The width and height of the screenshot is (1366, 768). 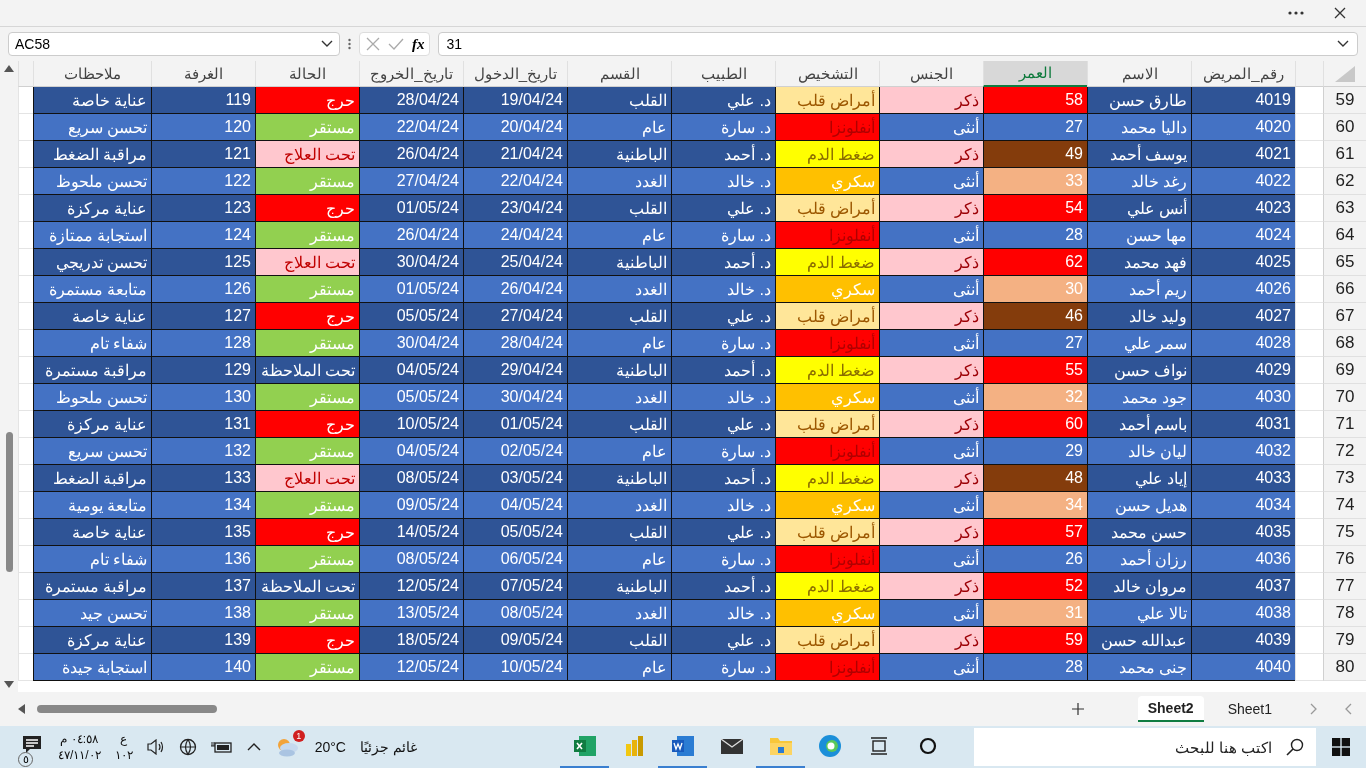 I want to click on scroll-left-icon, so click(x=21, y=709).